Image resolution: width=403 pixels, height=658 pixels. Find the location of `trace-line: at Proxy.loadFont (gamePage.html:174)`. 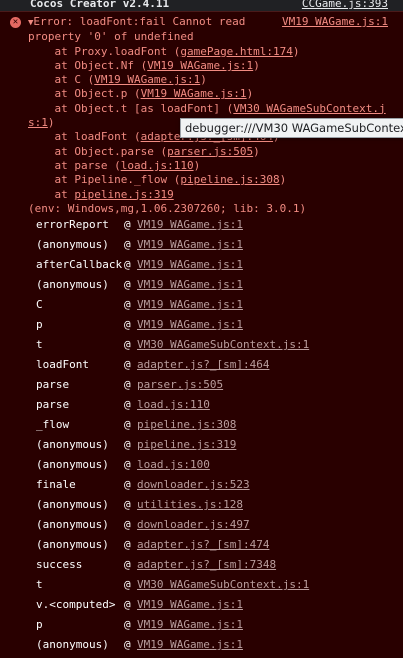

trace-line: at Proxy.loadFont (gamePage.html:174) is located at coordinates (211, 52).